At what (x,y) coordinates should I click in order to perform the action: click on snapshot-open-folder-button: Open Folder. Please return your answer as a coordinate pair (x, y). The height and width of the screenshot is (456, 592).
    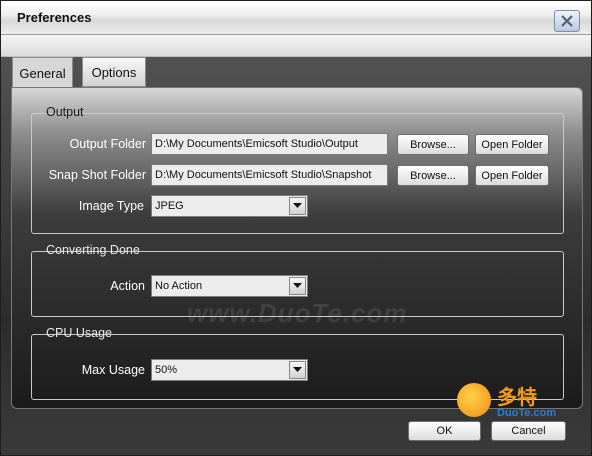
    Looking at the image, I should click on (512, 175).